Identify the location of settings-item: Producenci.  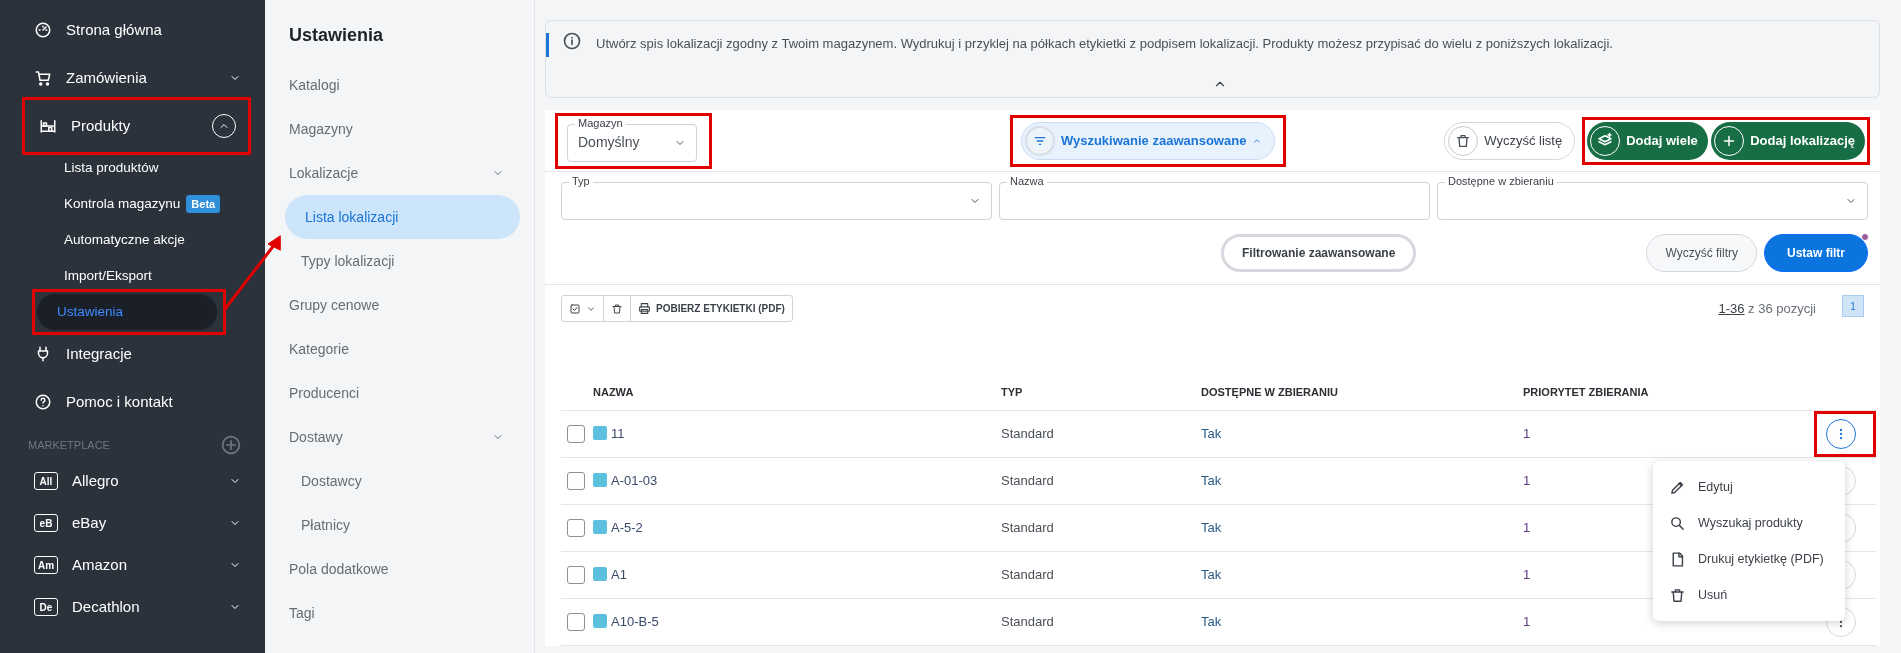
(404, 393).